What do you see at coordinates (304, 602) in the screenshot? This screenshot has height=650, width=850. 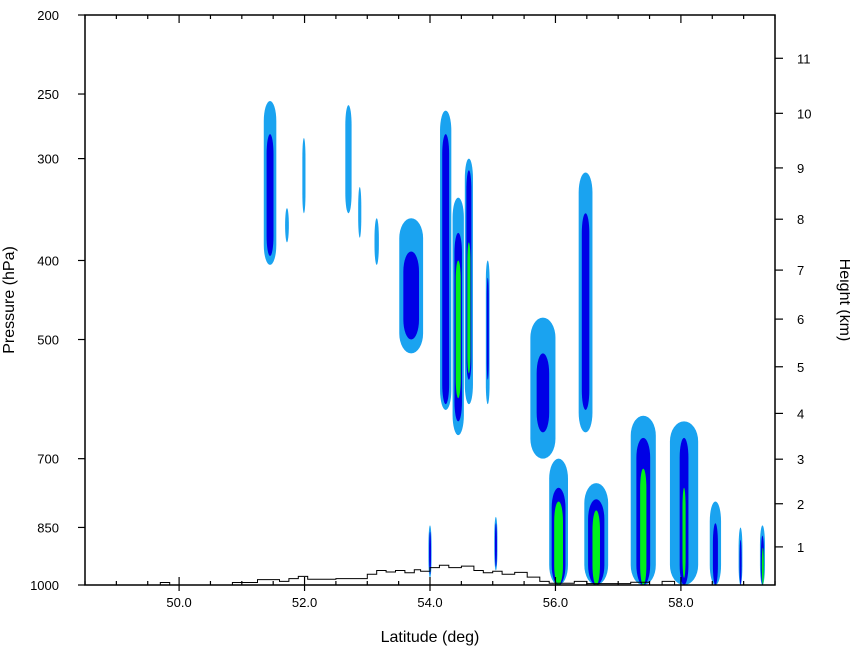 I see `x-tick-label: 52.0` at bounding box center [304, 602].